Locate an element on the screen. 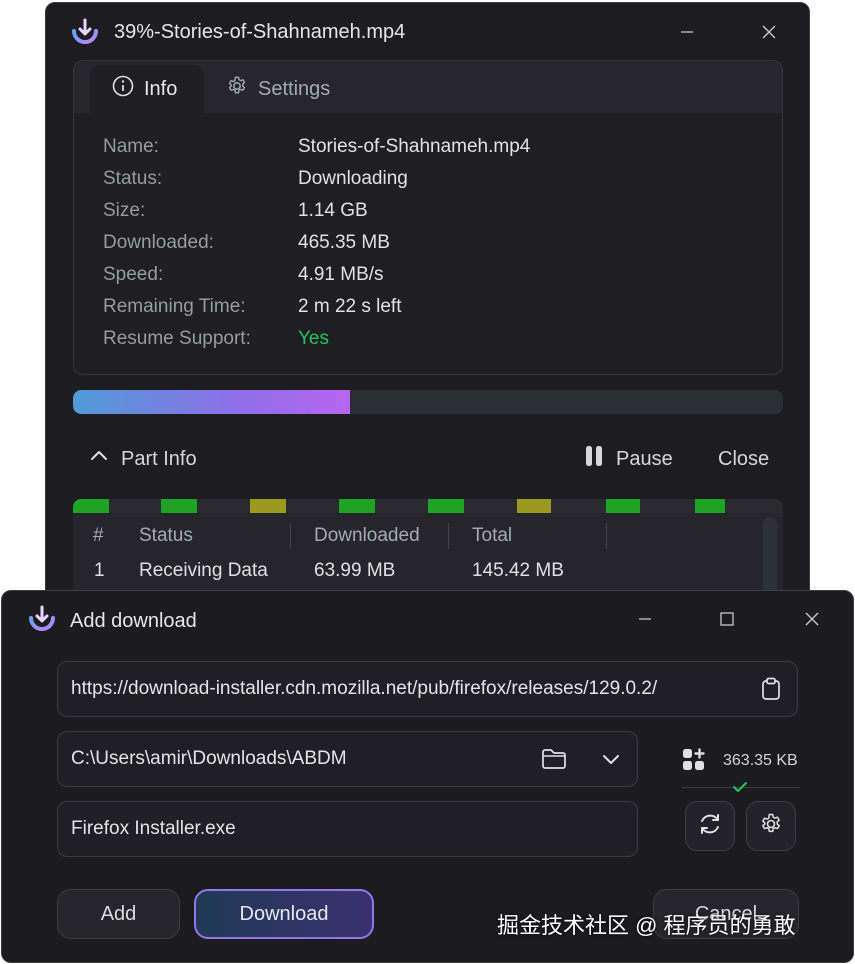 This screenshot has width=855, height=964. size-value: 1.14 GB is located at coordinates (333, 210).